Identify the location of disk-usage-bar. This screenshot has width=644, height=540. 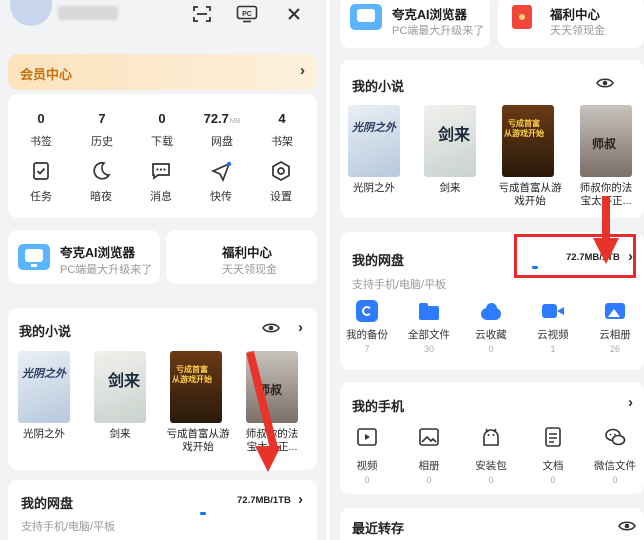
(203, 513).